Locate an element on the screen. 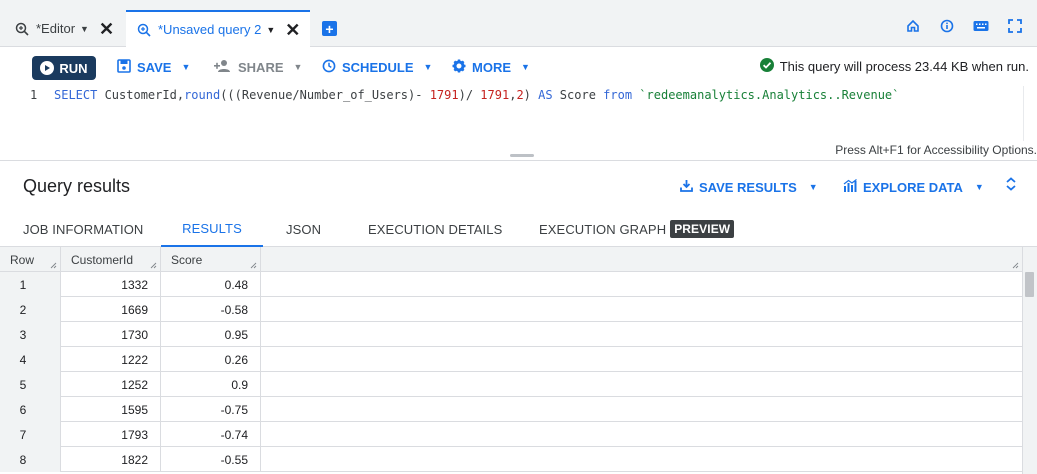 The height and width of the screenshot is (474, 1037). row-number-cell: 6 is located at coordinates (30, 409).